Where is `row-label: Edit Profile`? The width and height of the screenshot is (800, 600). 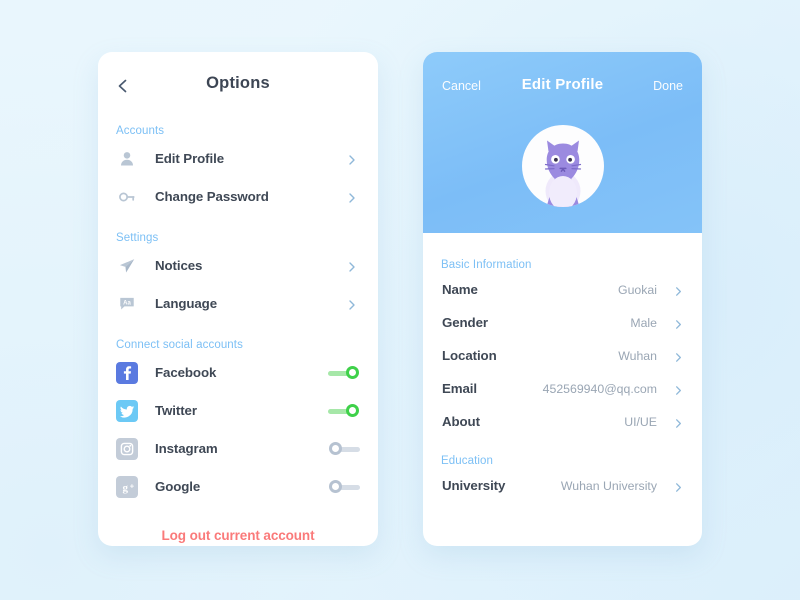
row-label: Edit Profile is located at coordinates (189, 158).